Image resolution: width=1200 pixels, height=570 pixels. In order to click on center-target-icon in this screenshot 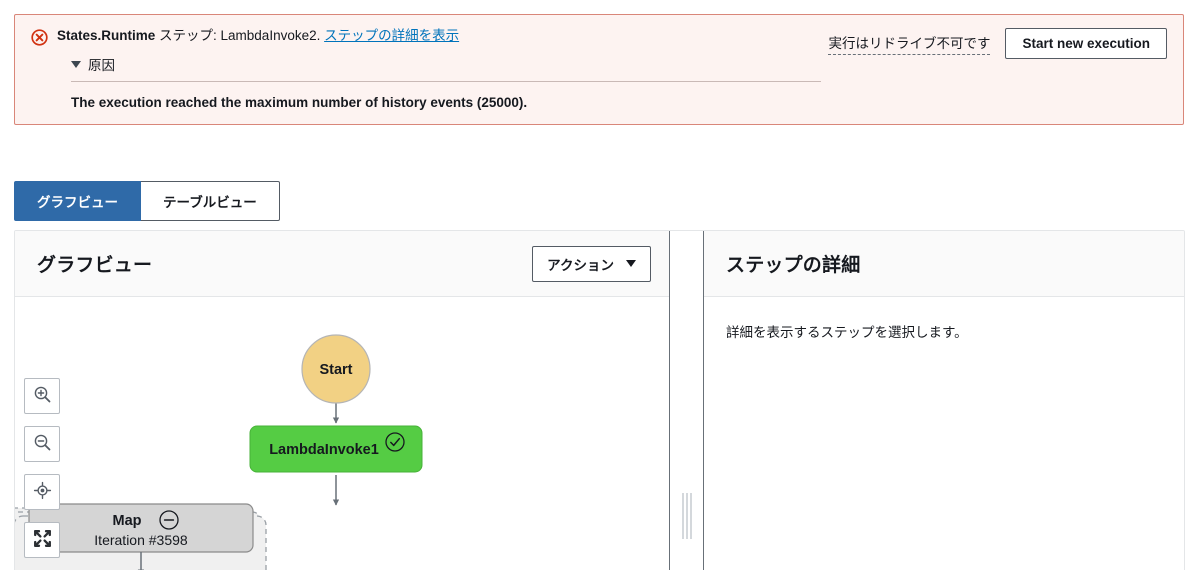, I will do `click(42, 492)`.